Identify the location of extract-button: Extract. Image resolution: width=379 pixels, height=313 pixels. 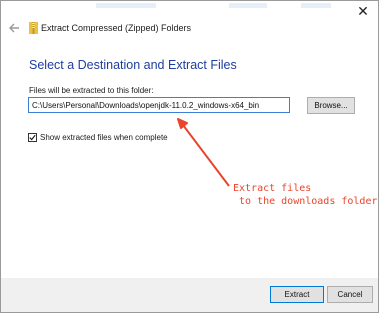
(297, 294).